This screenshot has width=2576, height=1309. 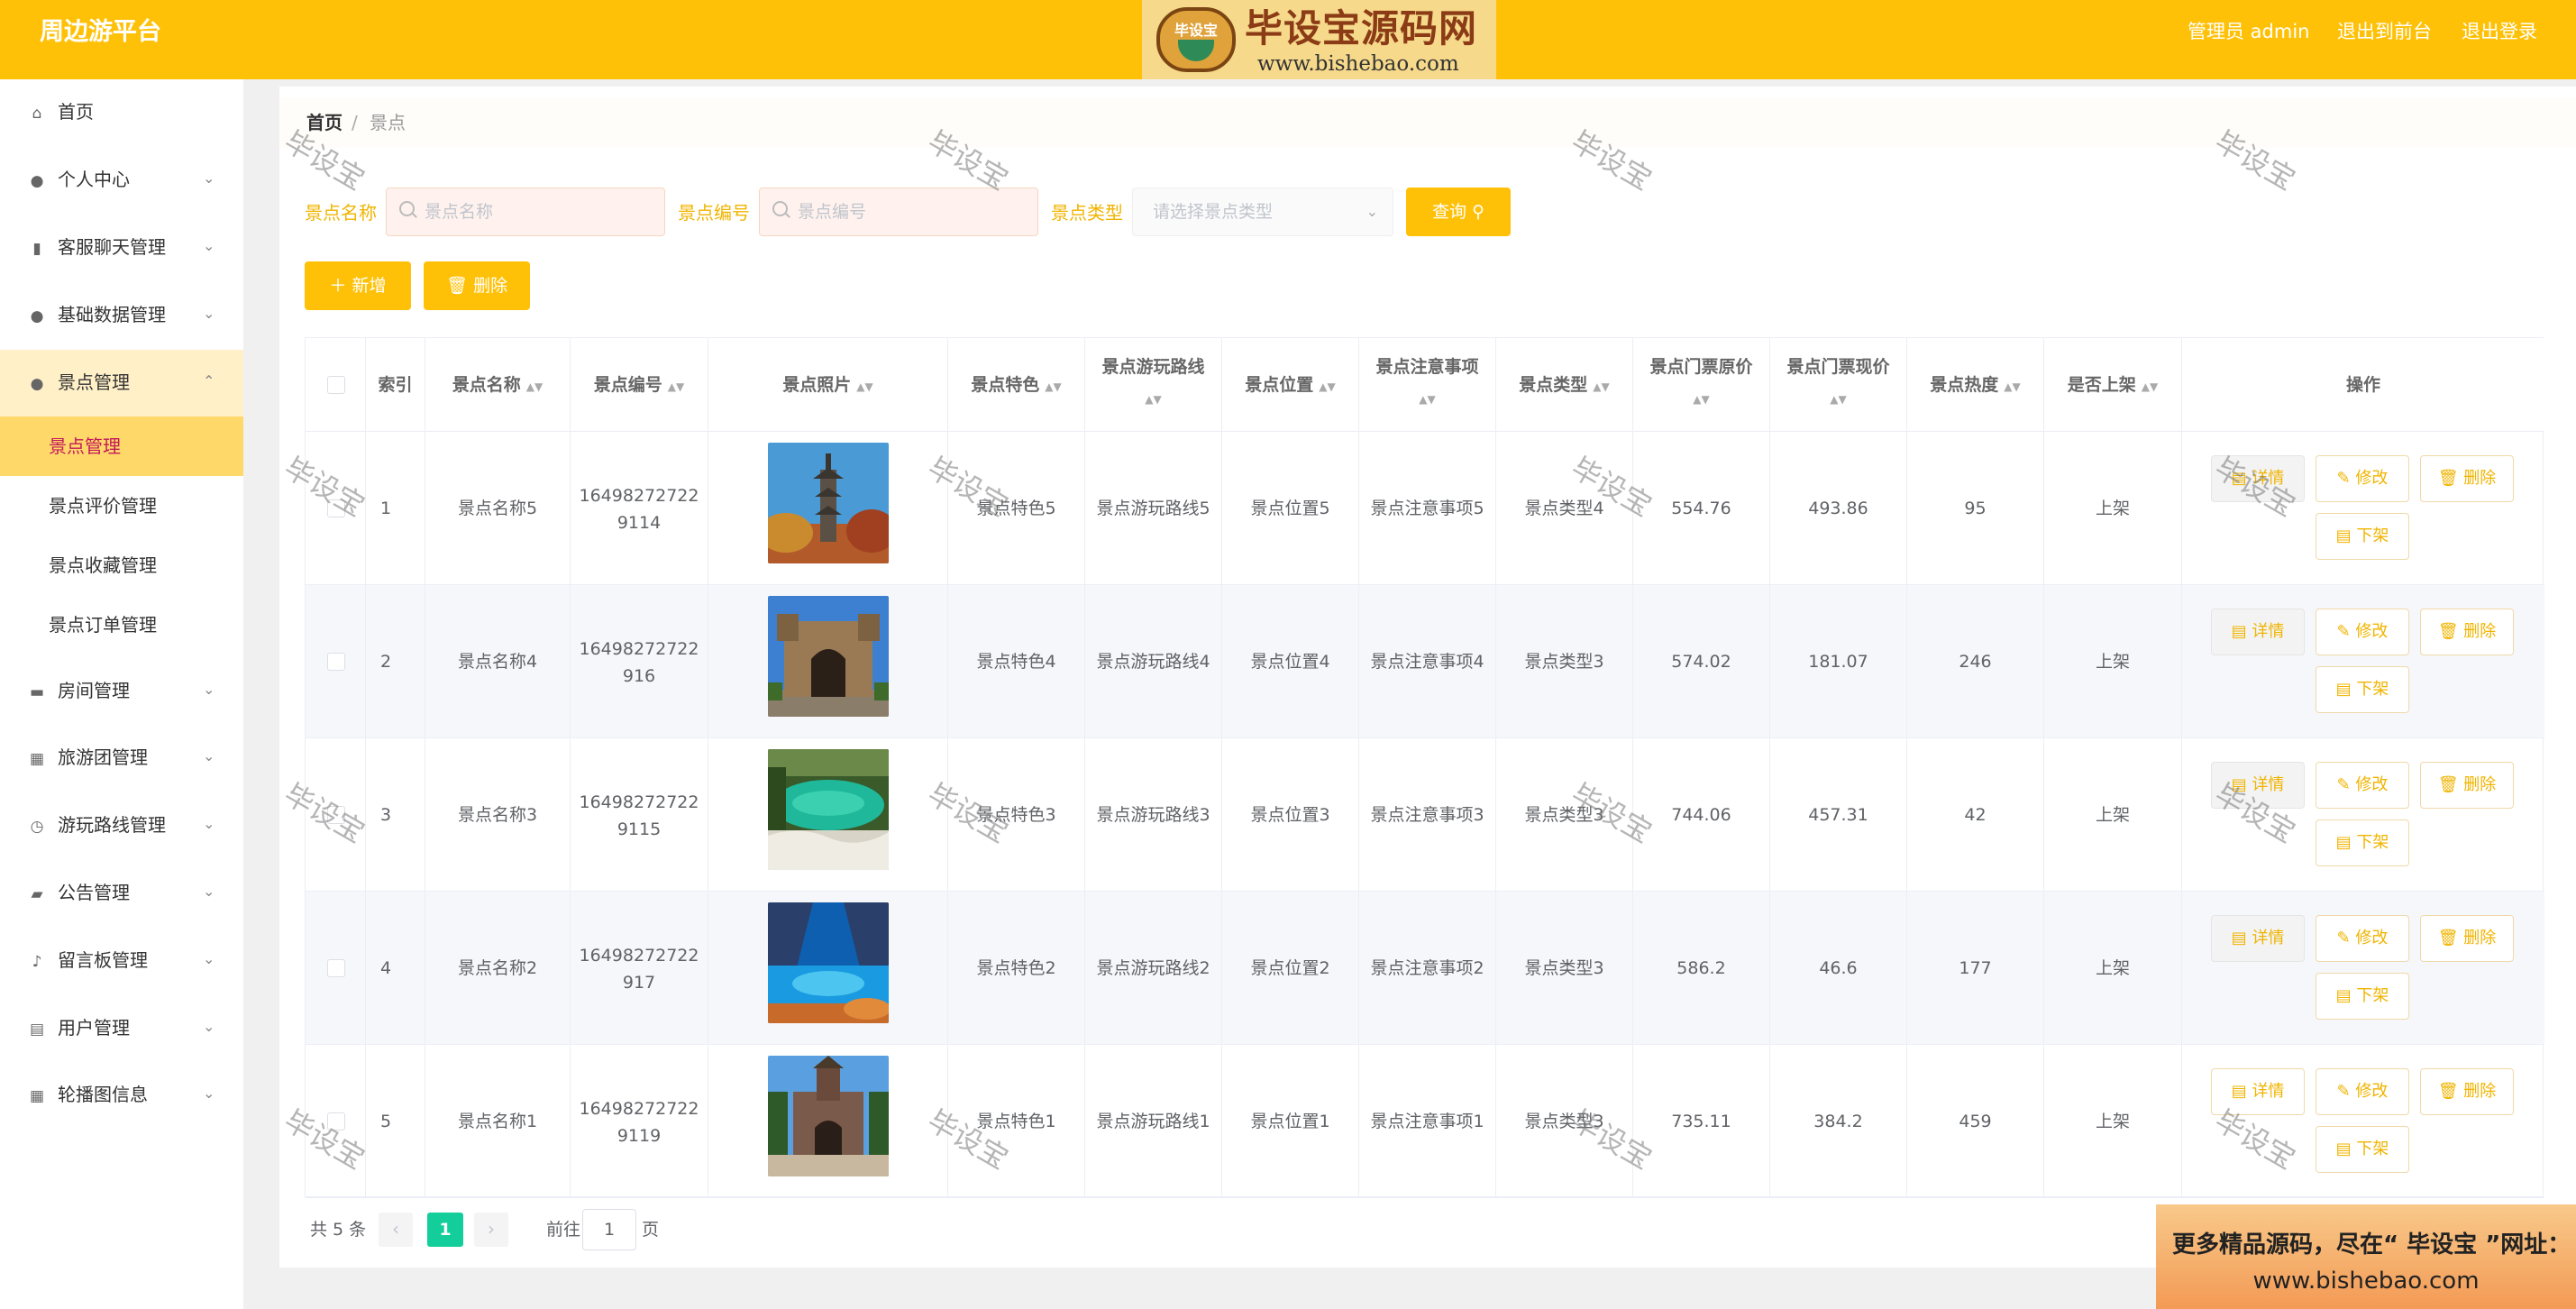 What do you see at coordinates (2384, 32) in the screenshot?
I see `back-to-front-link: 退出到前台` at bounding box center [2384, 32].